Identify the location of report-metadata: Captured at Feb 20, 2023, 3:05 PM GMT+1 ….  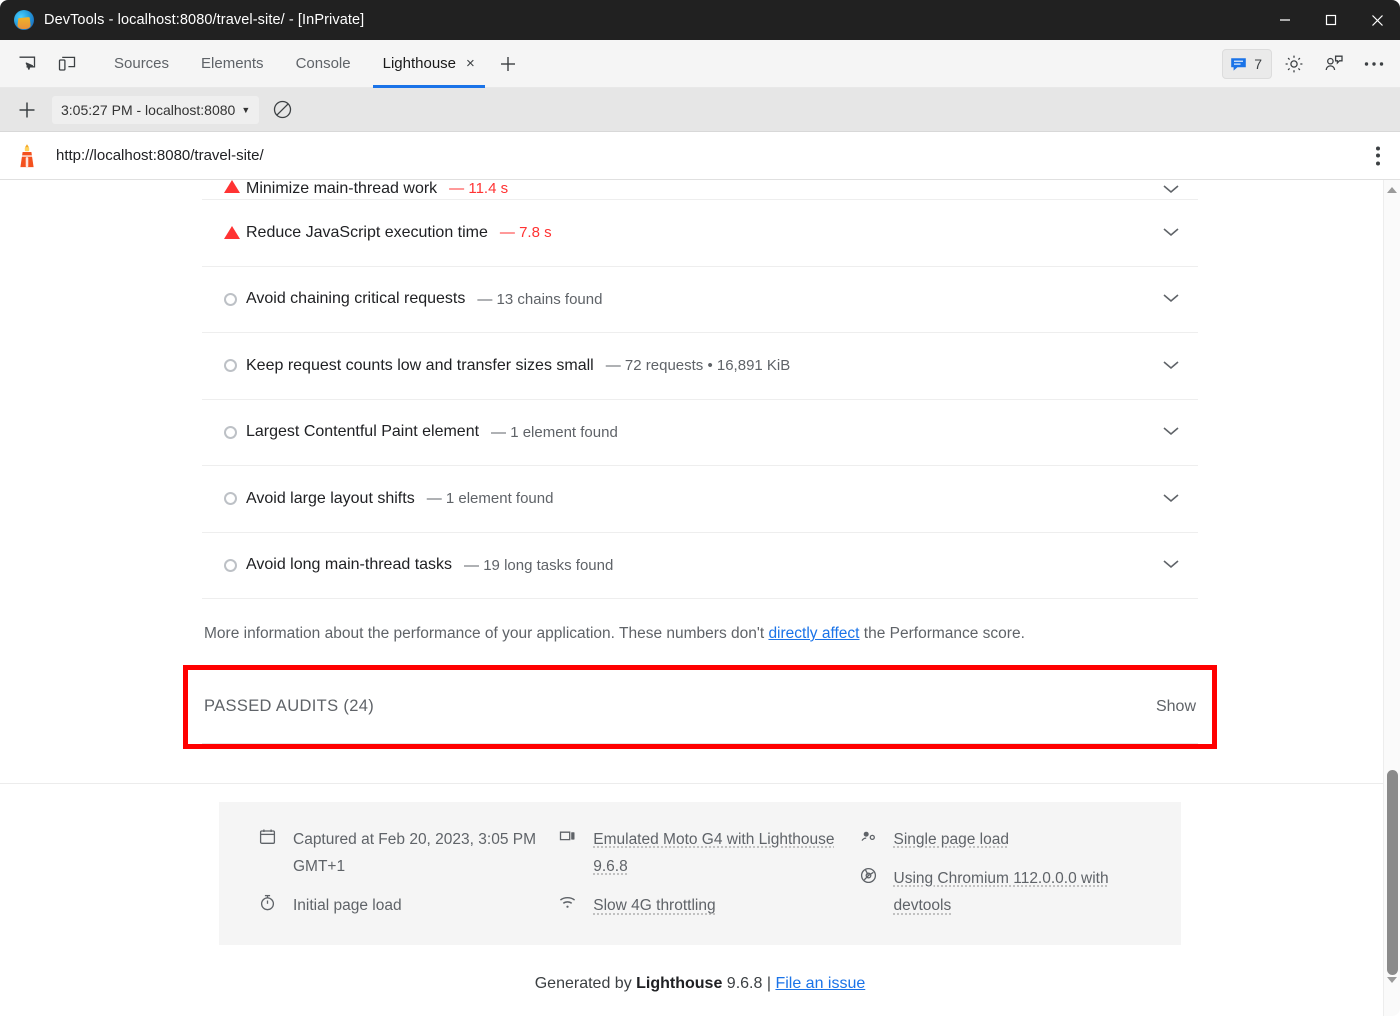
(700, 874).